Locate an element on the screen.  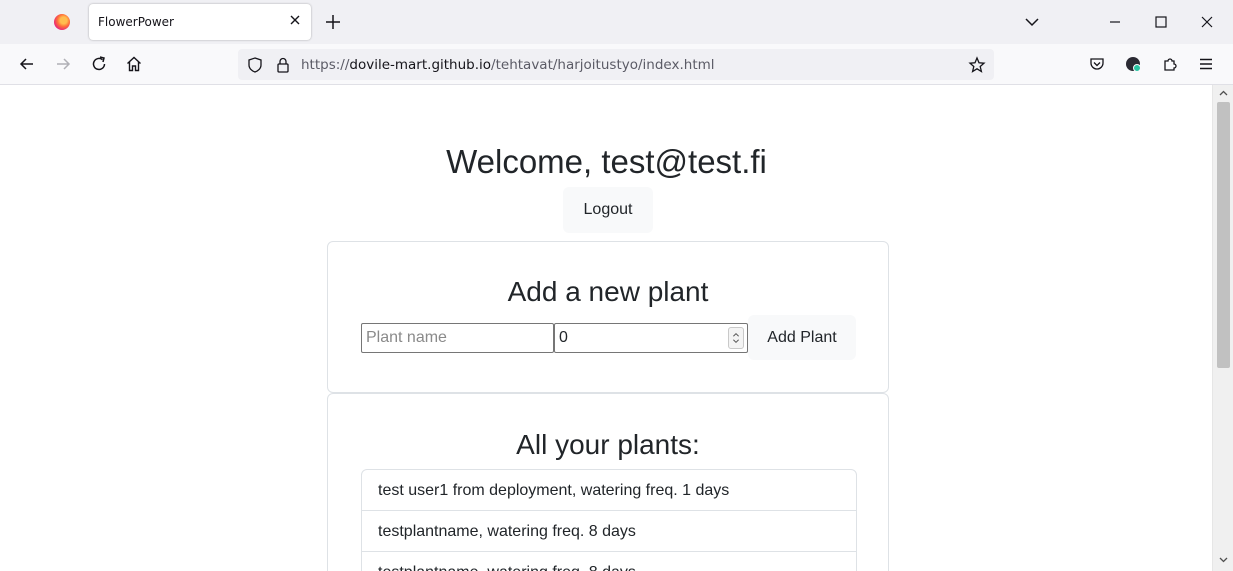
firefox-icon is located at coordinates (62, 22).